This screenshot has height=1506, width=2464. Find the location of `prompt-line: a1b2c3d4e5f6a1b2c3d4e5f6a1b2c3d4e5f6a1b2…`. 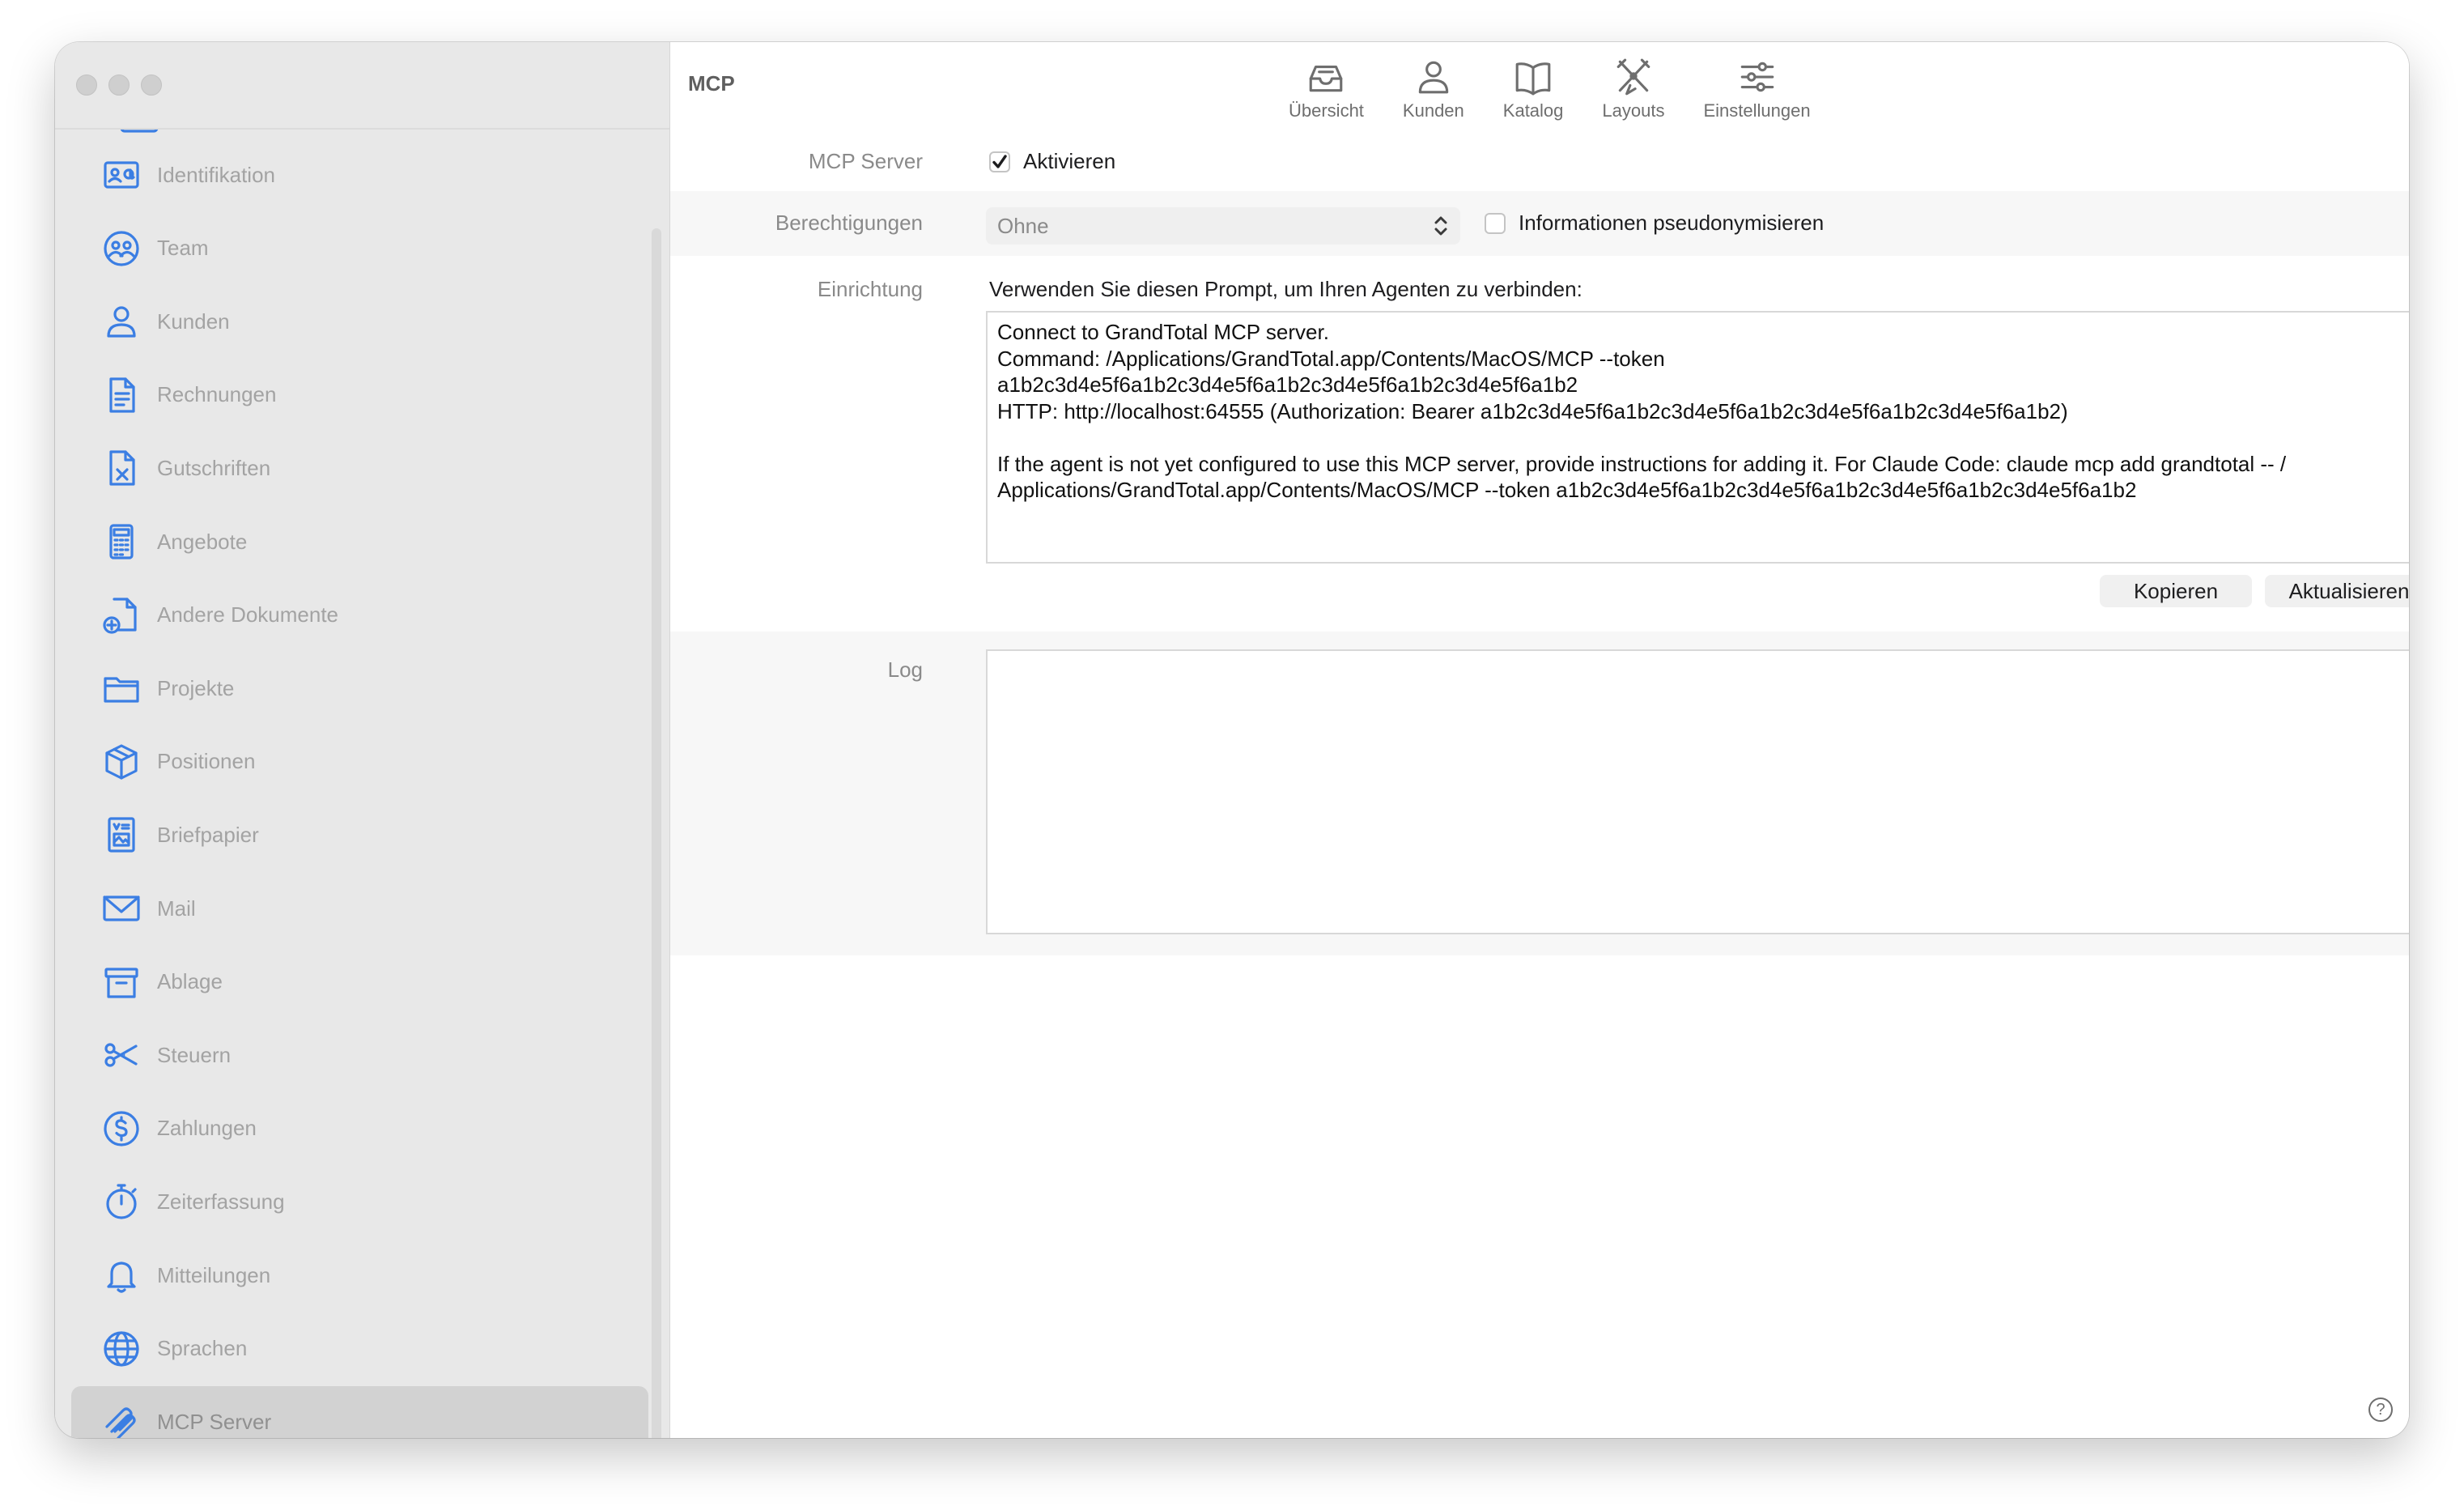

prompt-line: a1b2c3d4e5f6a1b2c3d4e5f6a1b2c3d4e5f6a1b2… is located at coordinates (1288, 384).